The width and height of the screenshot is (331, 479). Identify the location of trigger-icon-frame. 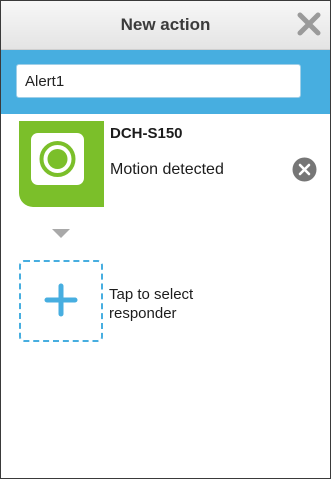
(57, 159).